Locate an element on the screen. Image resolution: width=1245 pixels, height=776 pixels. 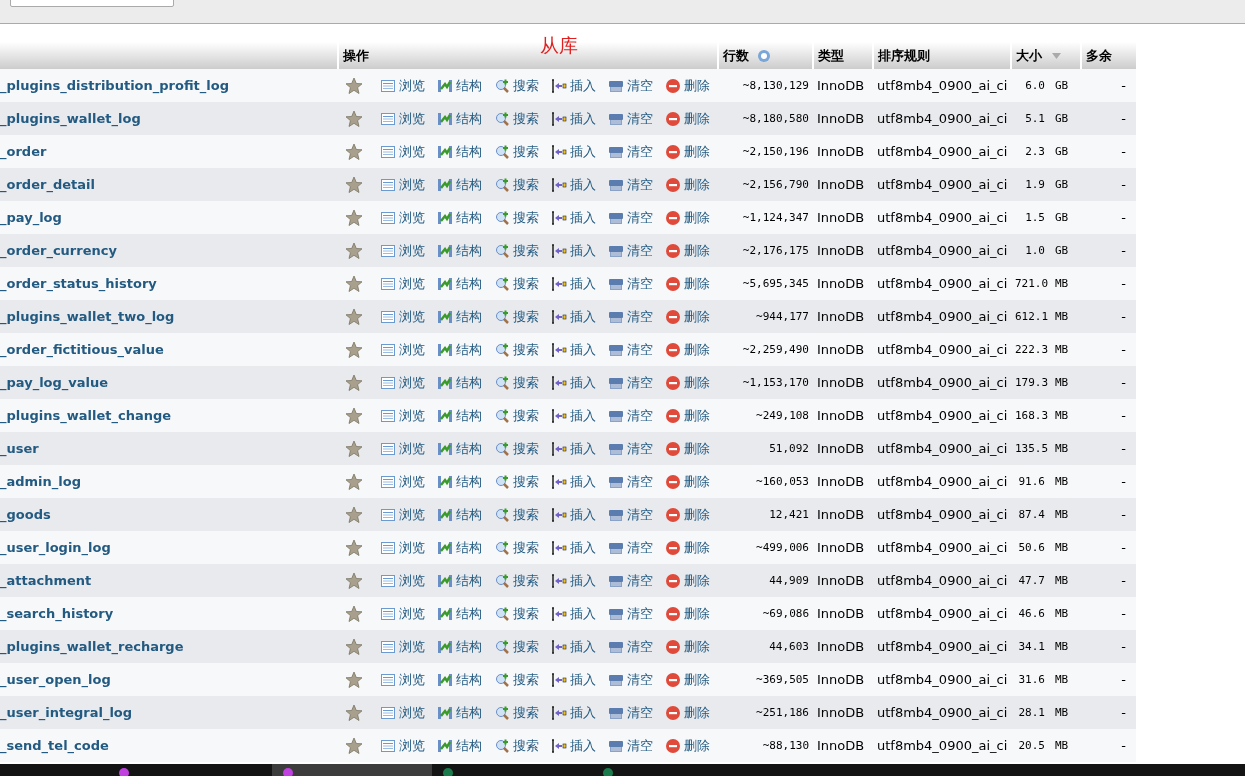
help-icon is located at coordinates (764, 56).